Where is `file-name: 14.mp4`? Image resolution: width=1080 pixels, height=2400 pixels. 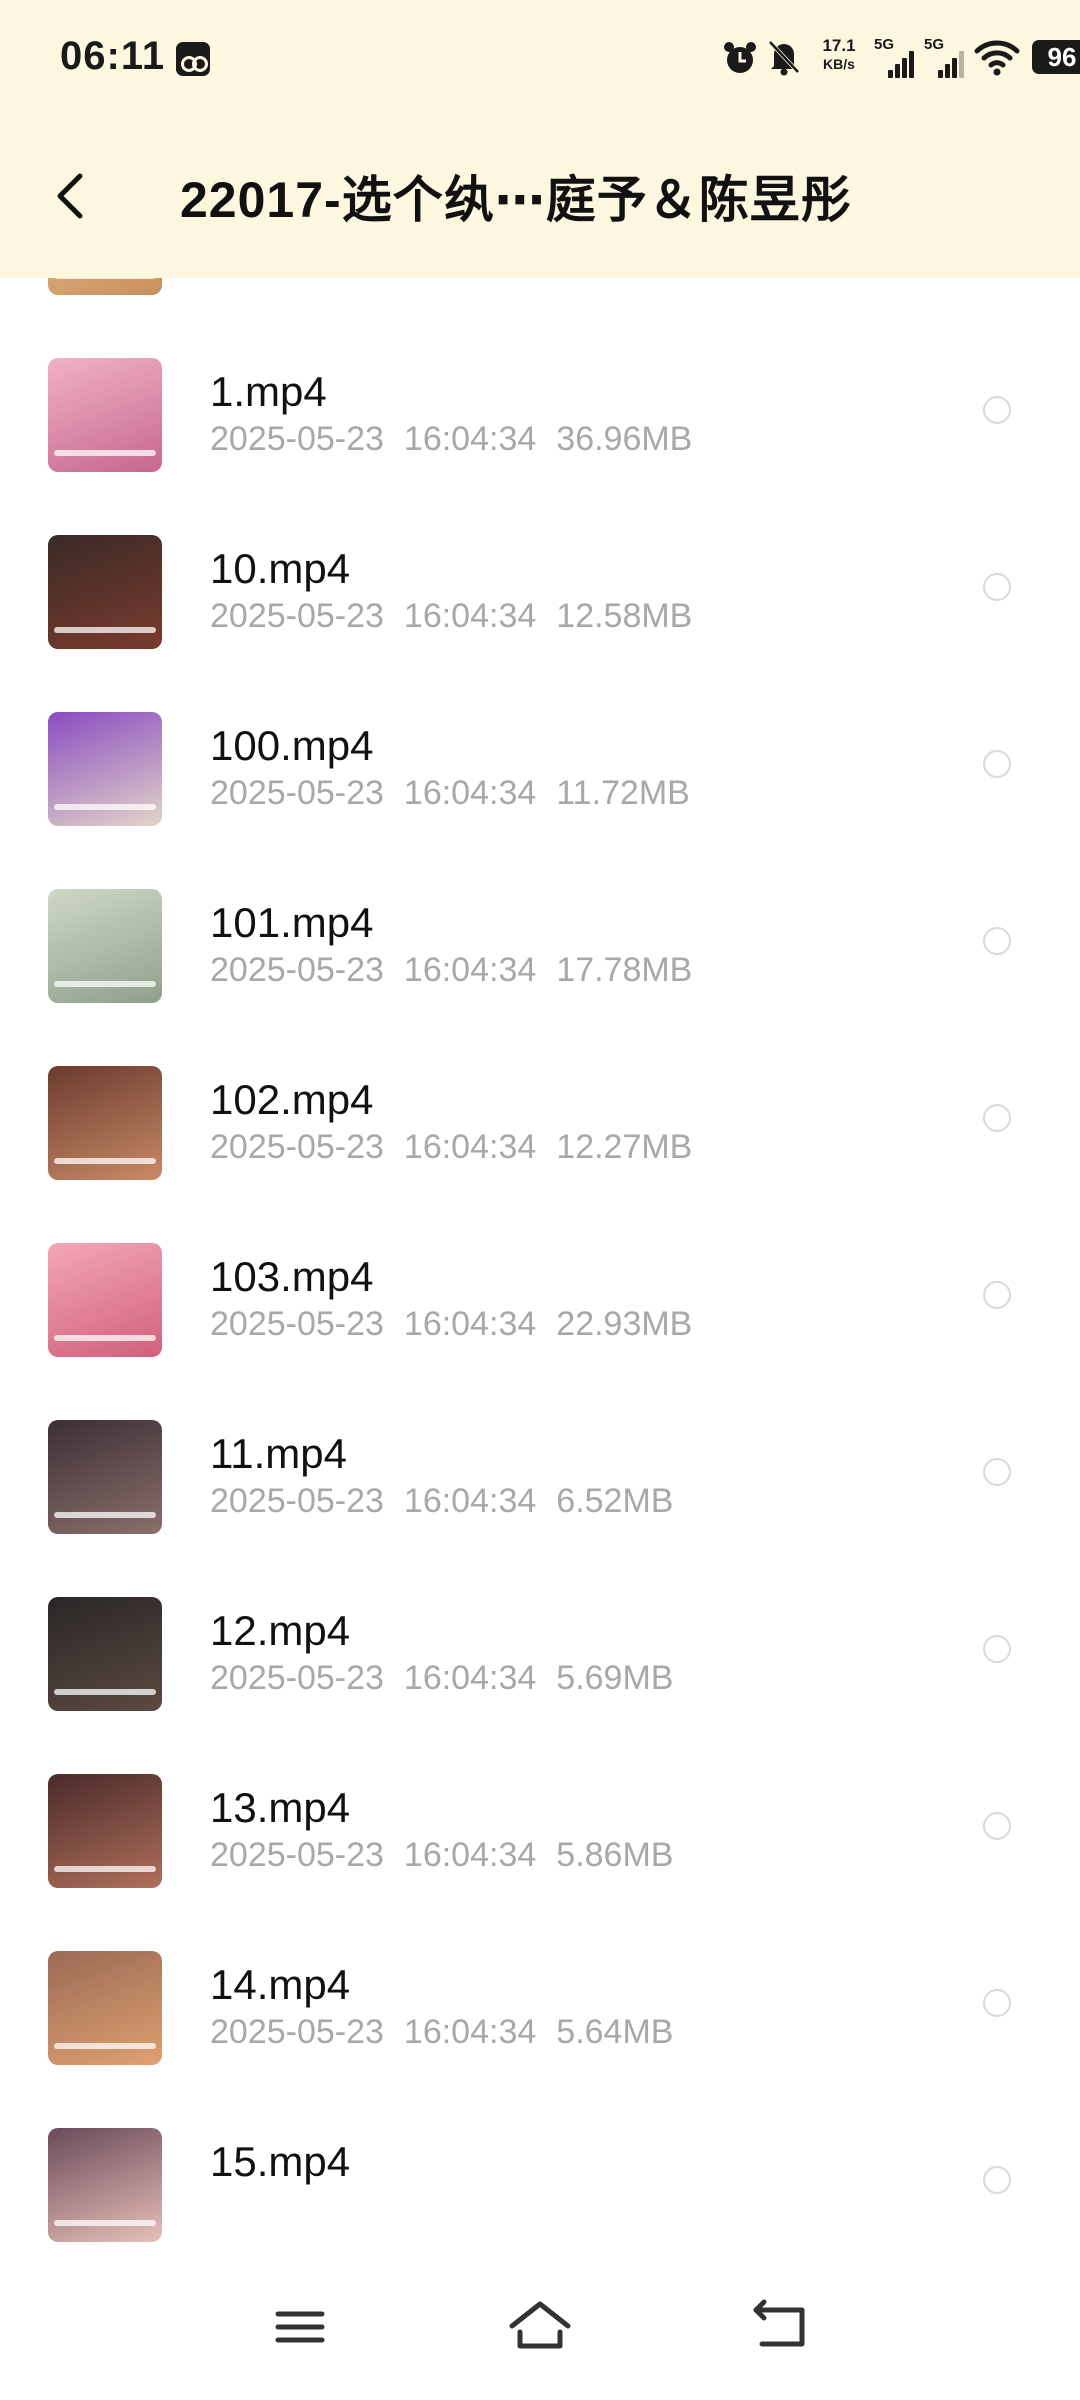 file-name: 14.mp4 is located at coordinates (280, 1984).